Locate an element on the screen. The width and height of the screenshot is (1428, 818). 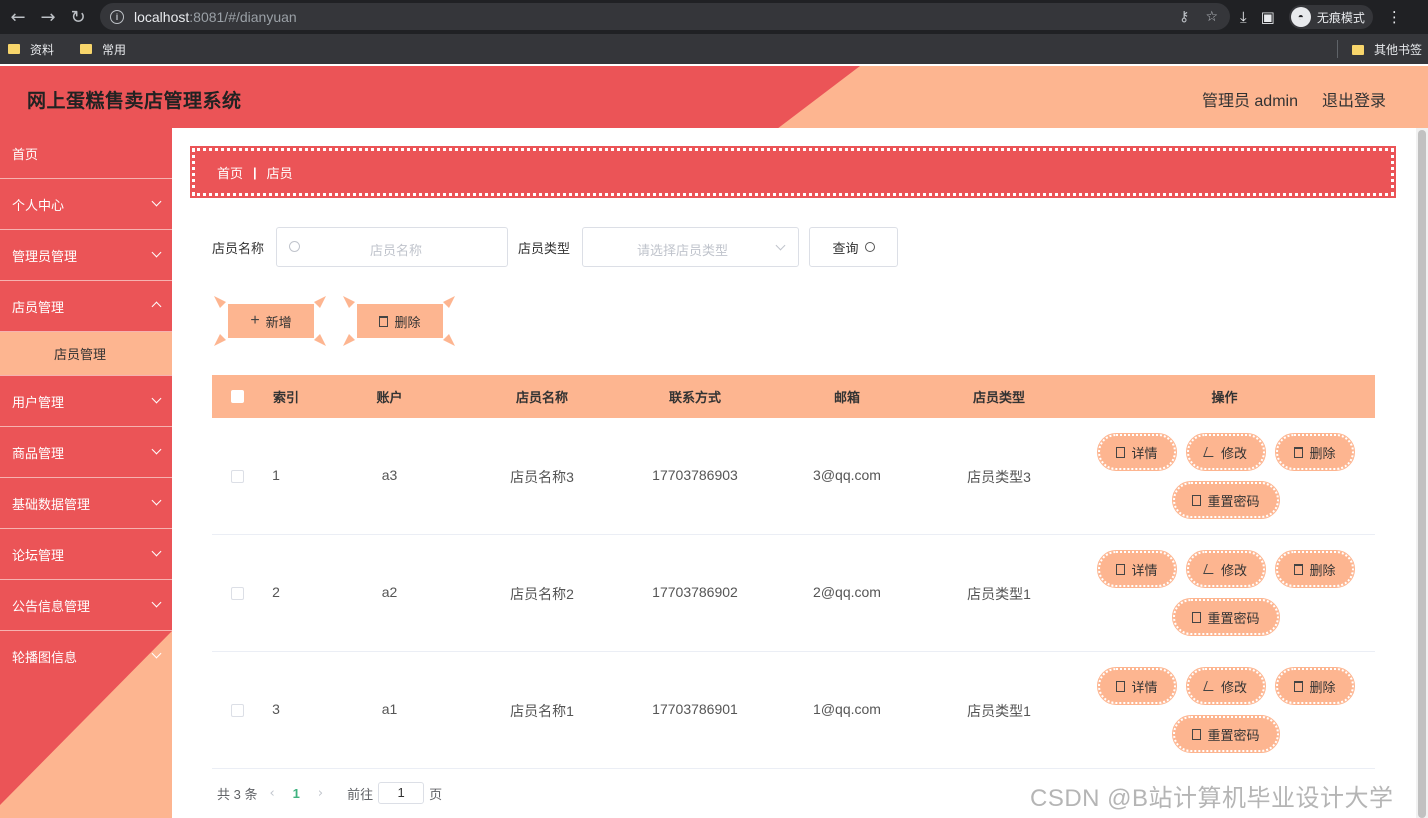
cell-phone: 17703786901 is located at coordinates (695, 709).